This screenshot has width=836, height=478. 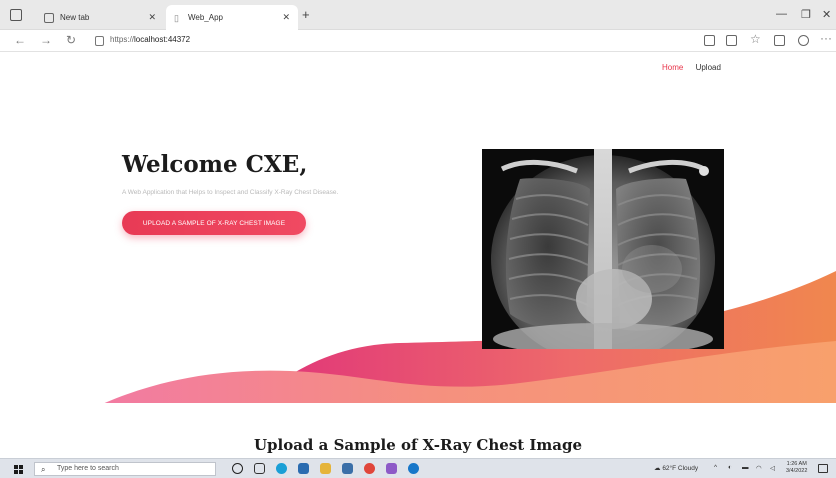 What do you see at coordinates (657, 468) in the screenshot?
I see `weather-icon: ☁` at bounding box center [657, 468].